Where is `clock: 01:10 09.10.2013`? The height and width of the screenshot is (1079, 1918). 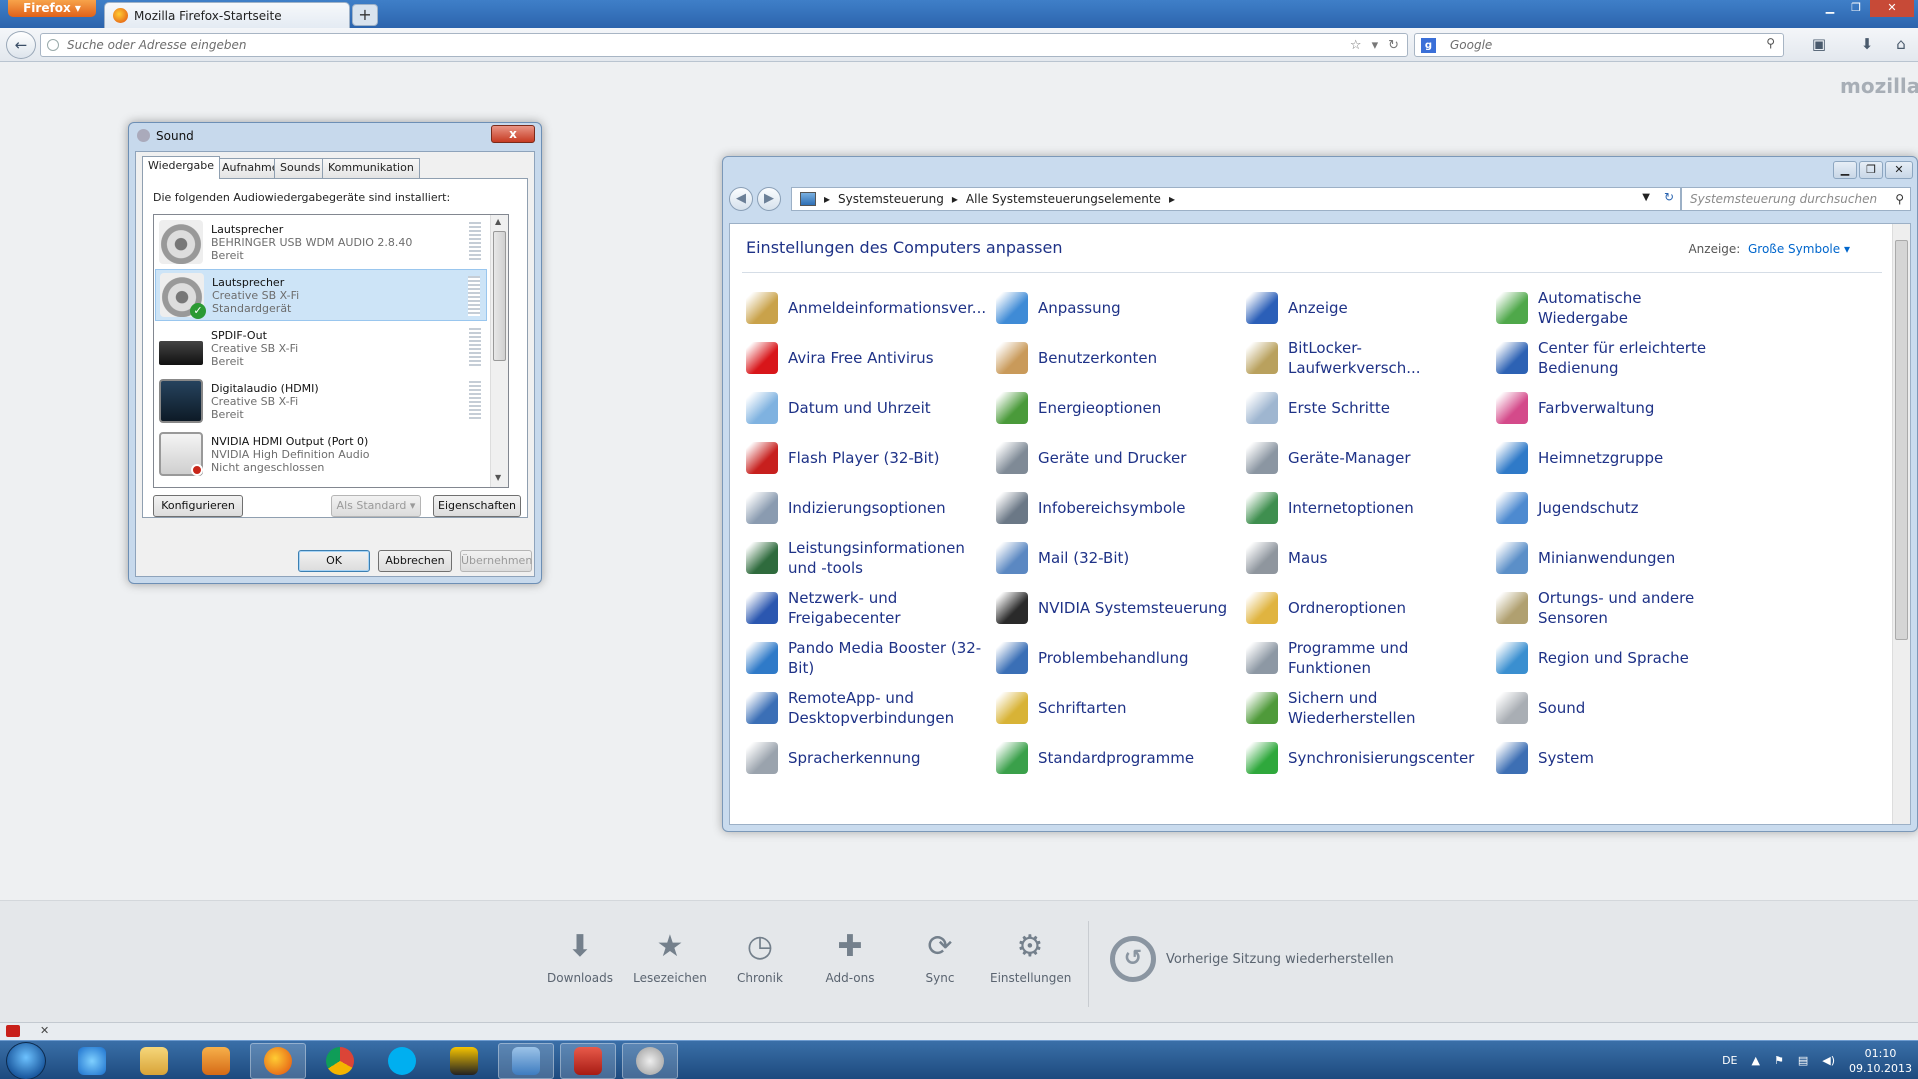 clock: 01:10 09.10.2013 is located at coordinates (1880, 1061).